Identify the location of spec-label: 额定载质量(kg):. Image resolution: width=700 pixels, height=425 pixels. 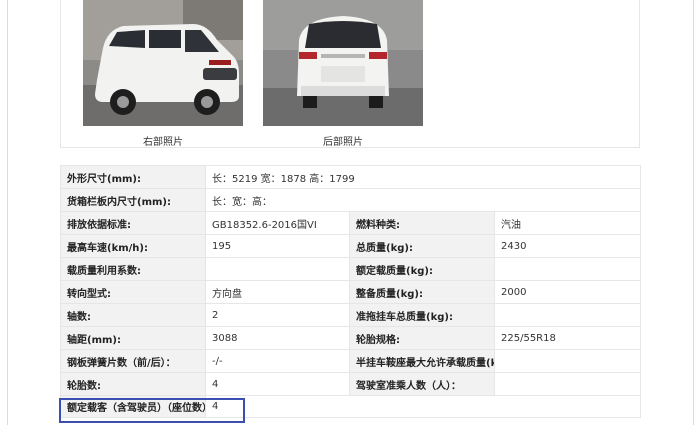
(422, 269).